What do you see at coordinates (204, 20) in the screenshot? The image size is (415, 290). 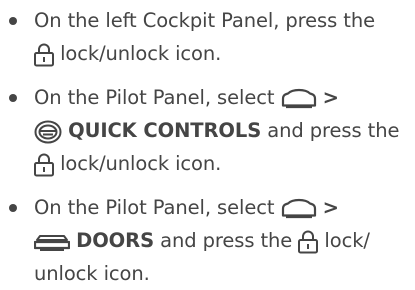 I see `step-text: On the left Cockpit Panel, press the` at bounding box center [204, 20].